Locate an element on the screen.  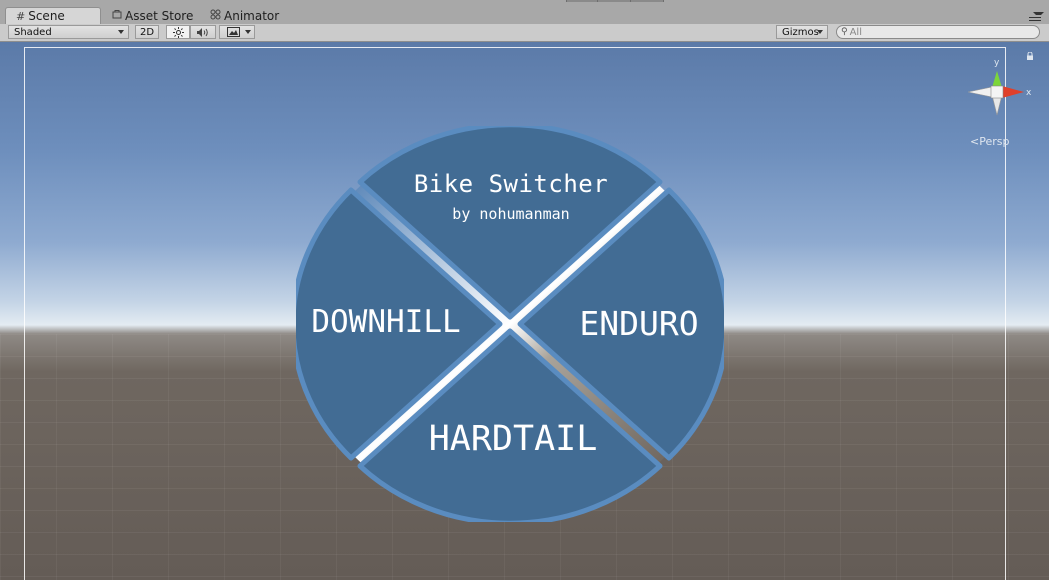
author-credit: by nohumanman is located at coordinates (511, 214).